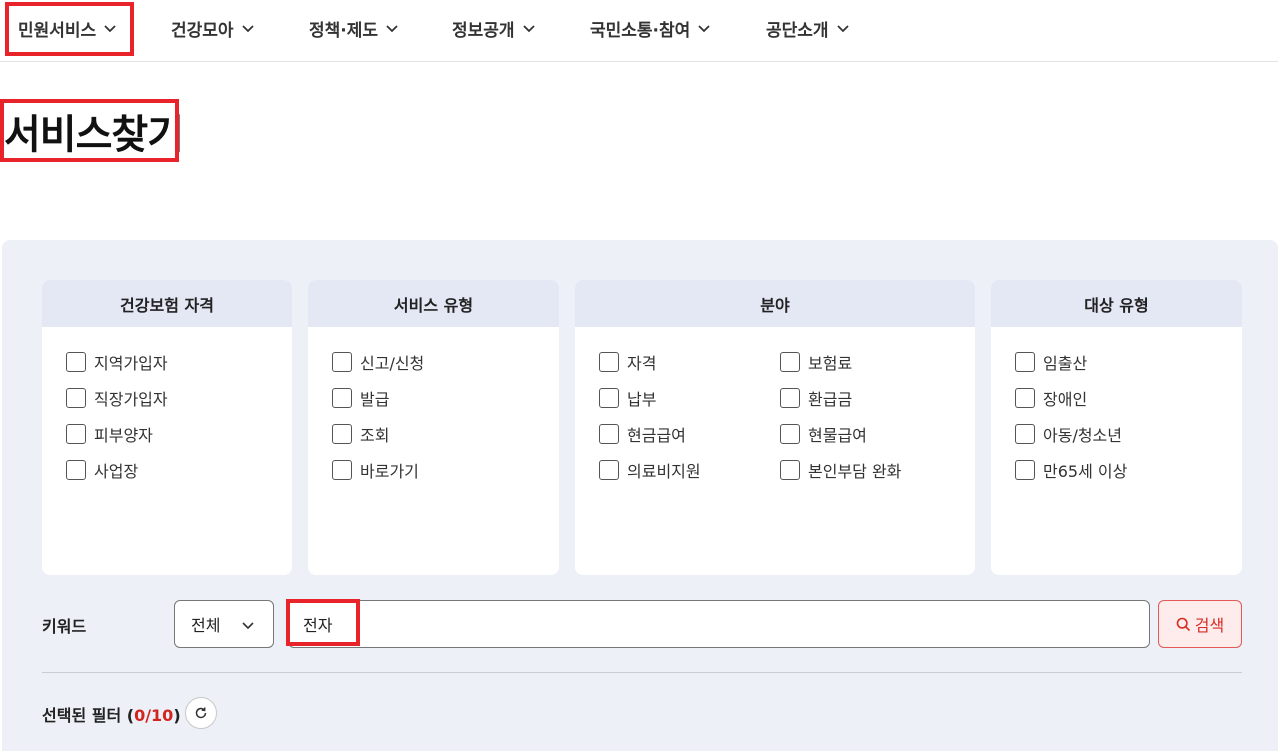 Image resolution: width=1278 pixels, height=751 pixels. I want to click on filter-card-target-type: 대상 유형 임출산 장애인 아동/청소년 만65세 이상, so click(1116, 427).